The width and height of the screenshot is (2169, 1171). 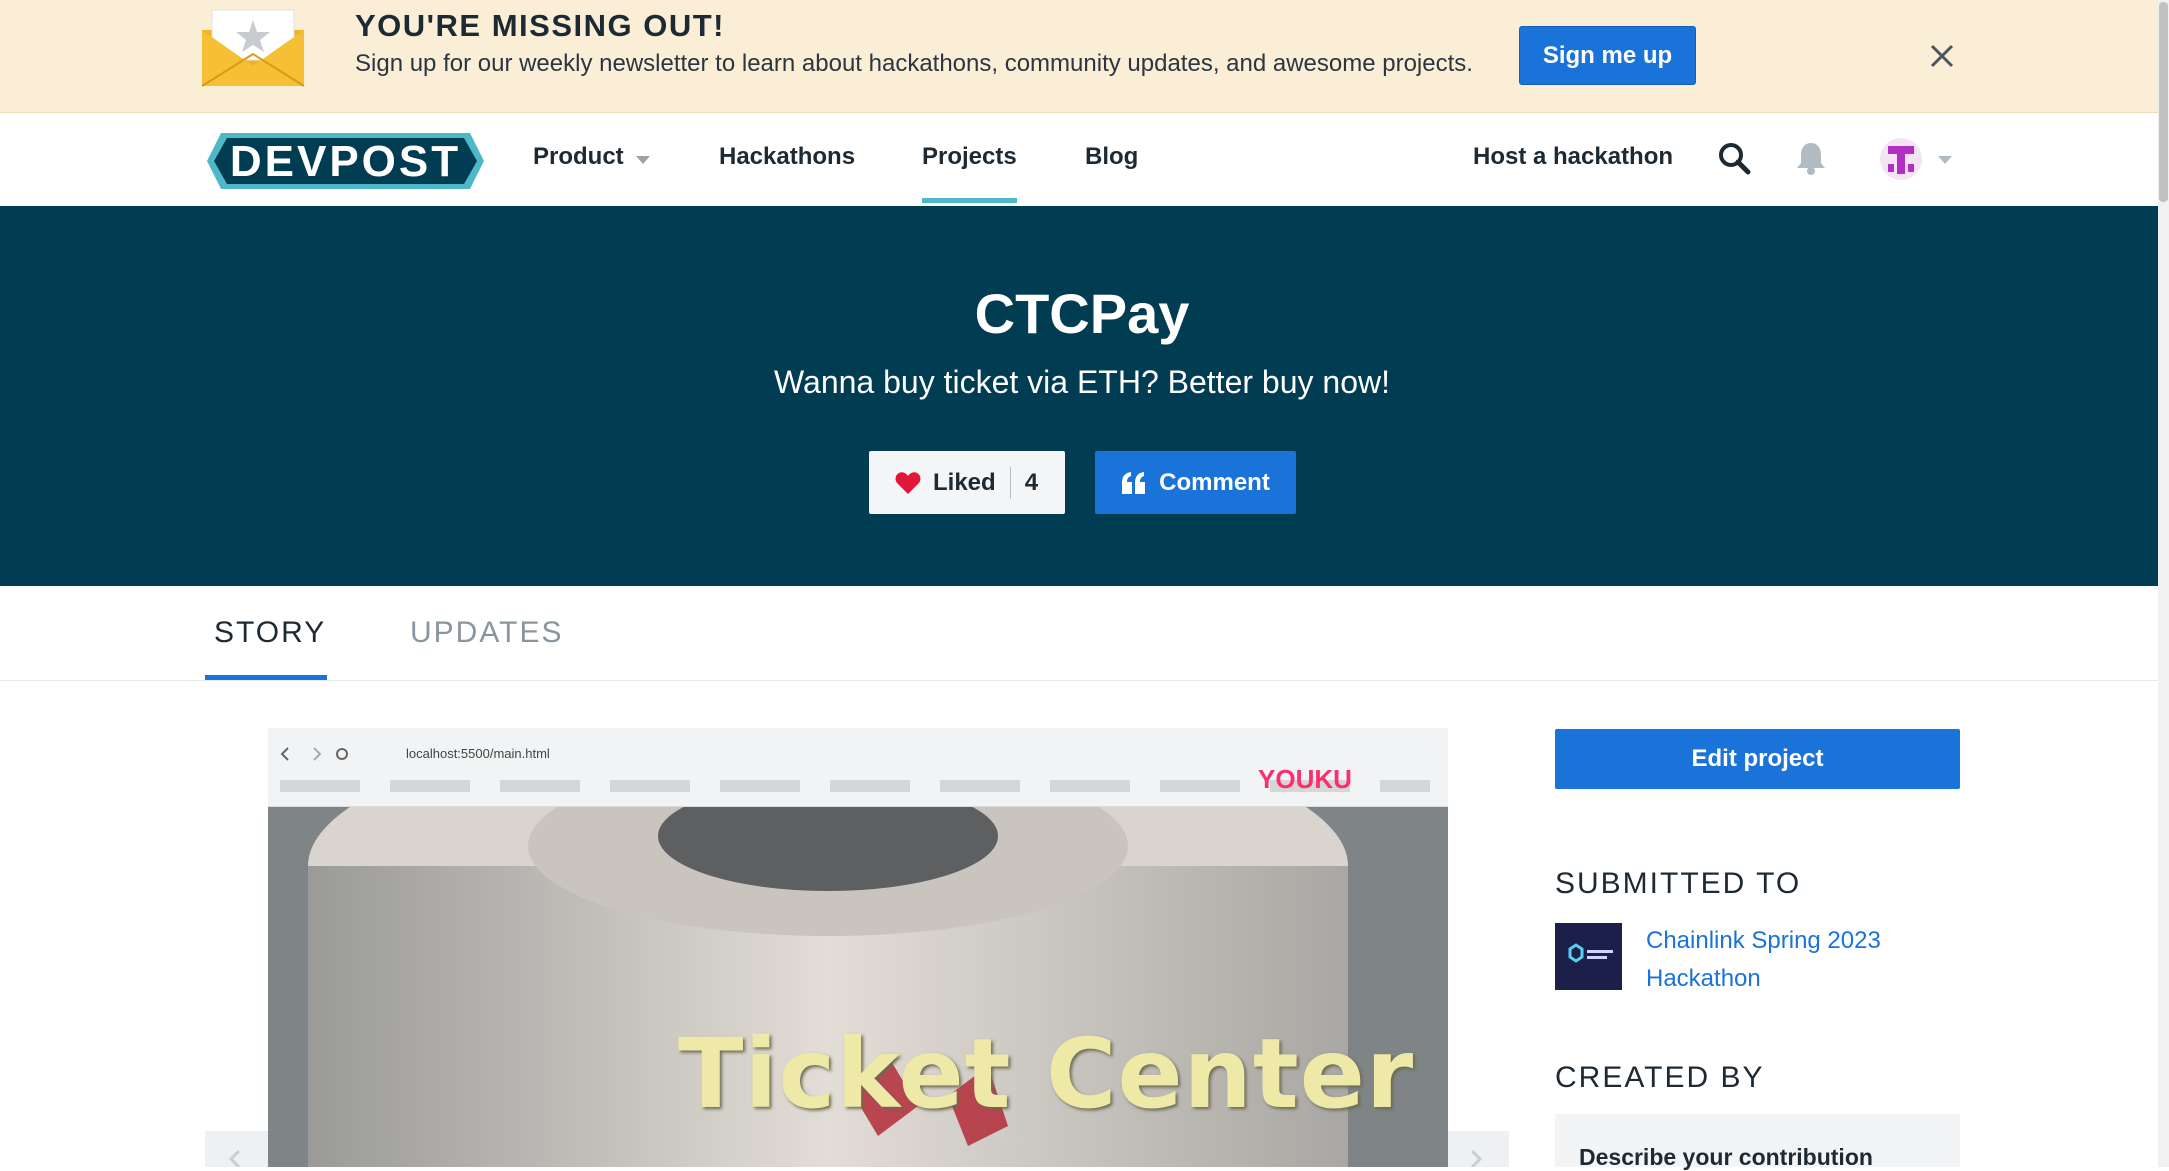 What do you see at coordinates (578, 157) in the screenshot?
I see `nav-product: Product` at bounding box center [578, 157].